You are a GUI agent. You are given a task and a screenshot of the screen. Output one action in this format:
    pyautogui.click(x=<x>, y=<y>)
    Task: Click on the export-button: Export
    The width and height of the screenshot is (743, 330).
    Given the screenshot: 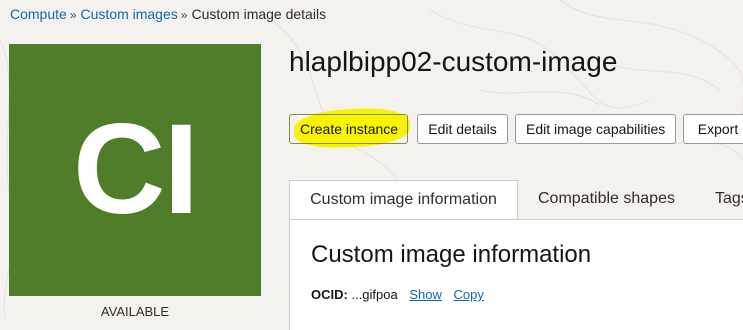 What is the action you would take?
    pyautogui.click(x=713, y=129)
    